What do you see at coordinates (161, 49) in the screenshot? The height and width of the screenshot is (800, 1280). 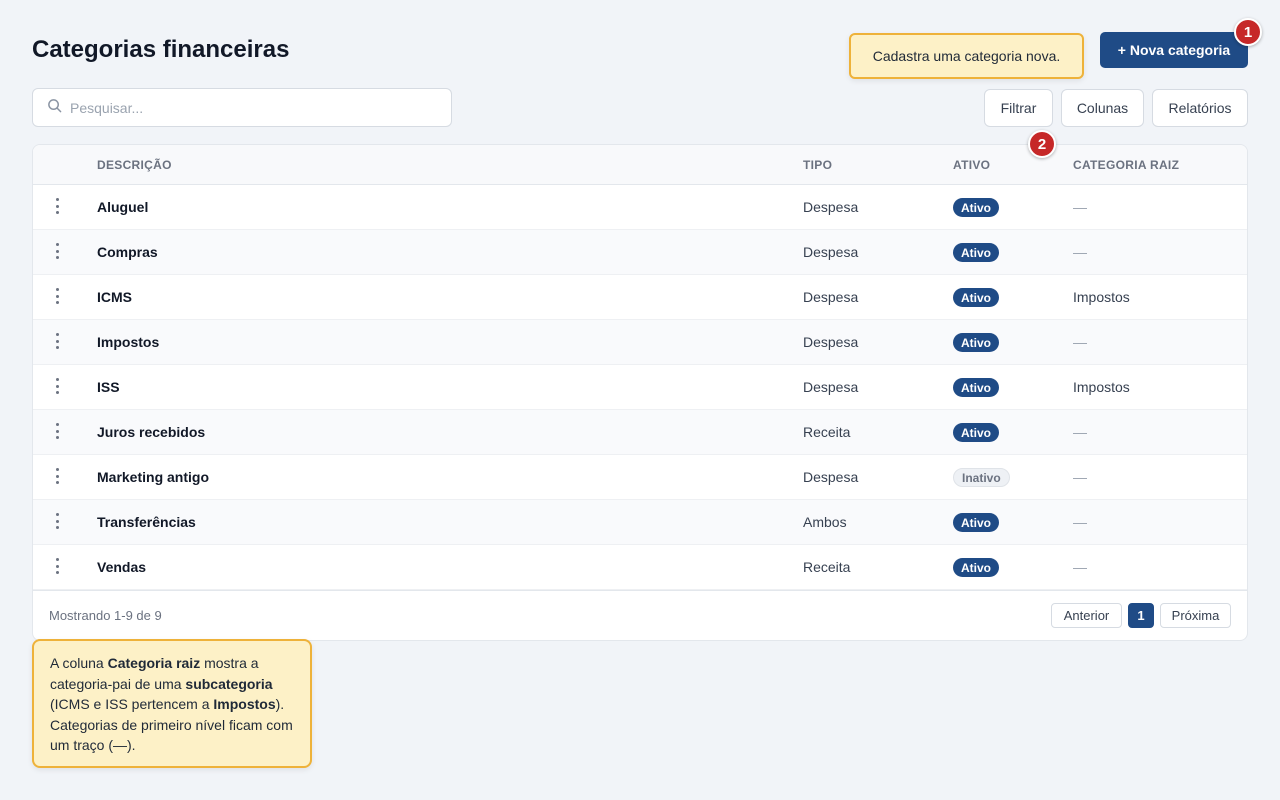 I see `page-title: Categorias financeiras` at bounding box center [161, 49].